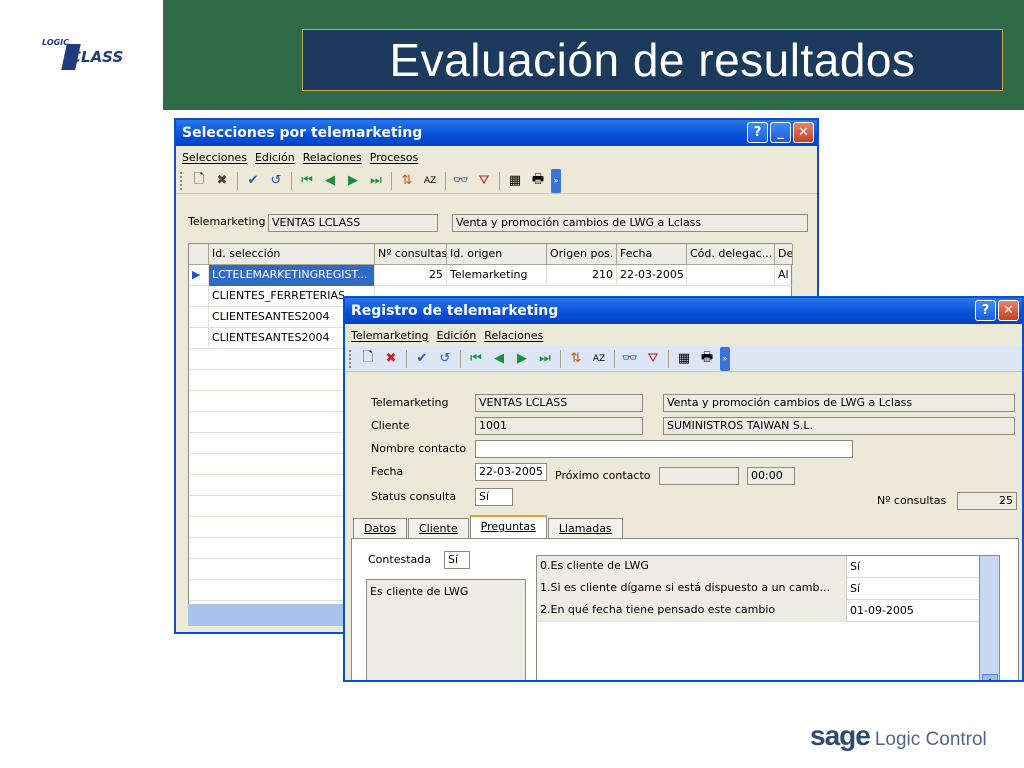  Describe the element at coordinates (419, 448) in the screenshot. I see `nombre-contacto-label: Nombre contacto` at that location.